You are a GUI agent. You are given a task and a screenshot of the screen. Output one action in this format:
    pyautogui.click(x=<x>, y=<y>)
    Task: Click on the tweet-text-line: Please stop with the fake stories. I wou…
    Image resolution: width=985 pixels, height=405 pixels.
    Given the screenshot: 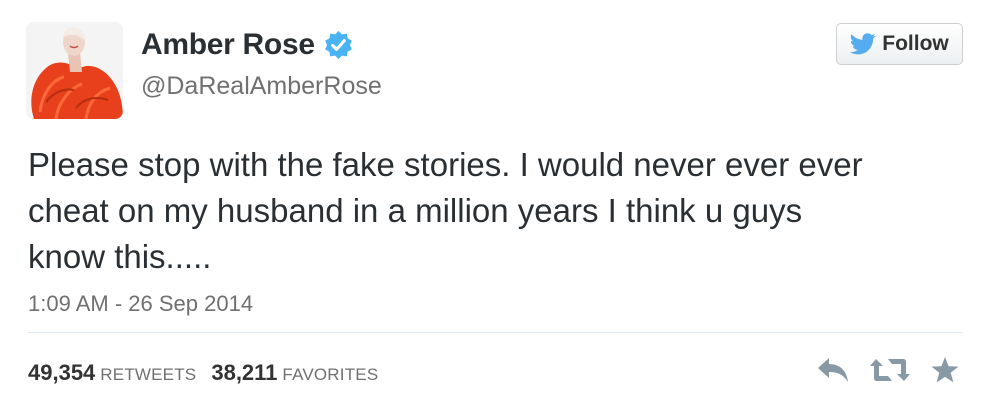 What is the action you would take?
    pyautogui.click(x=445, y=164)
    